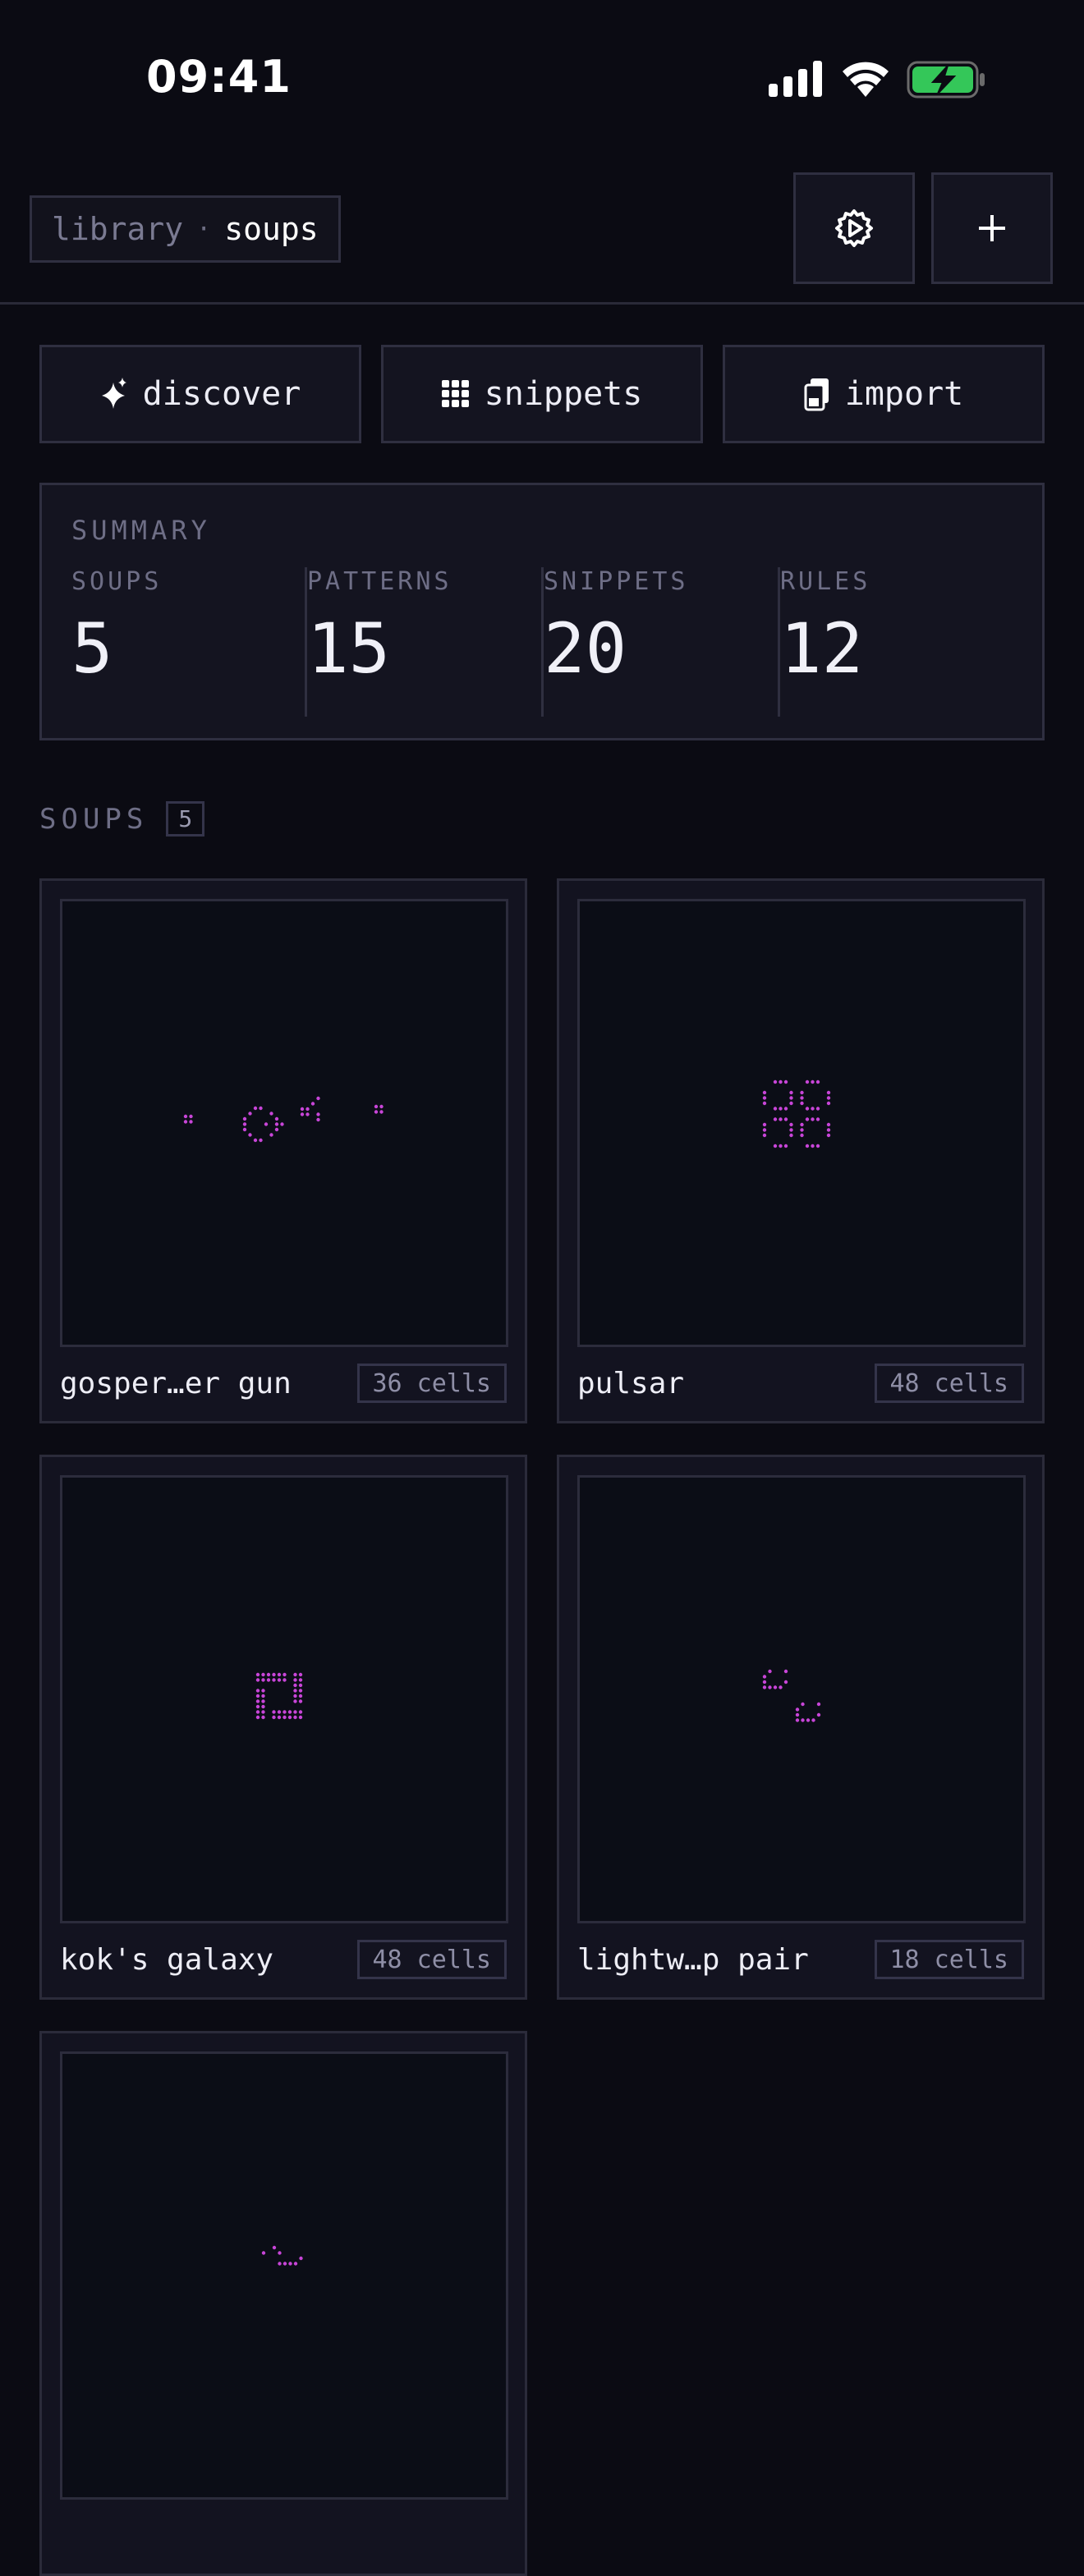  I want to click on soup-card-koks-galaxy: kok's galaxy 48 cells, so click(283, 1728).